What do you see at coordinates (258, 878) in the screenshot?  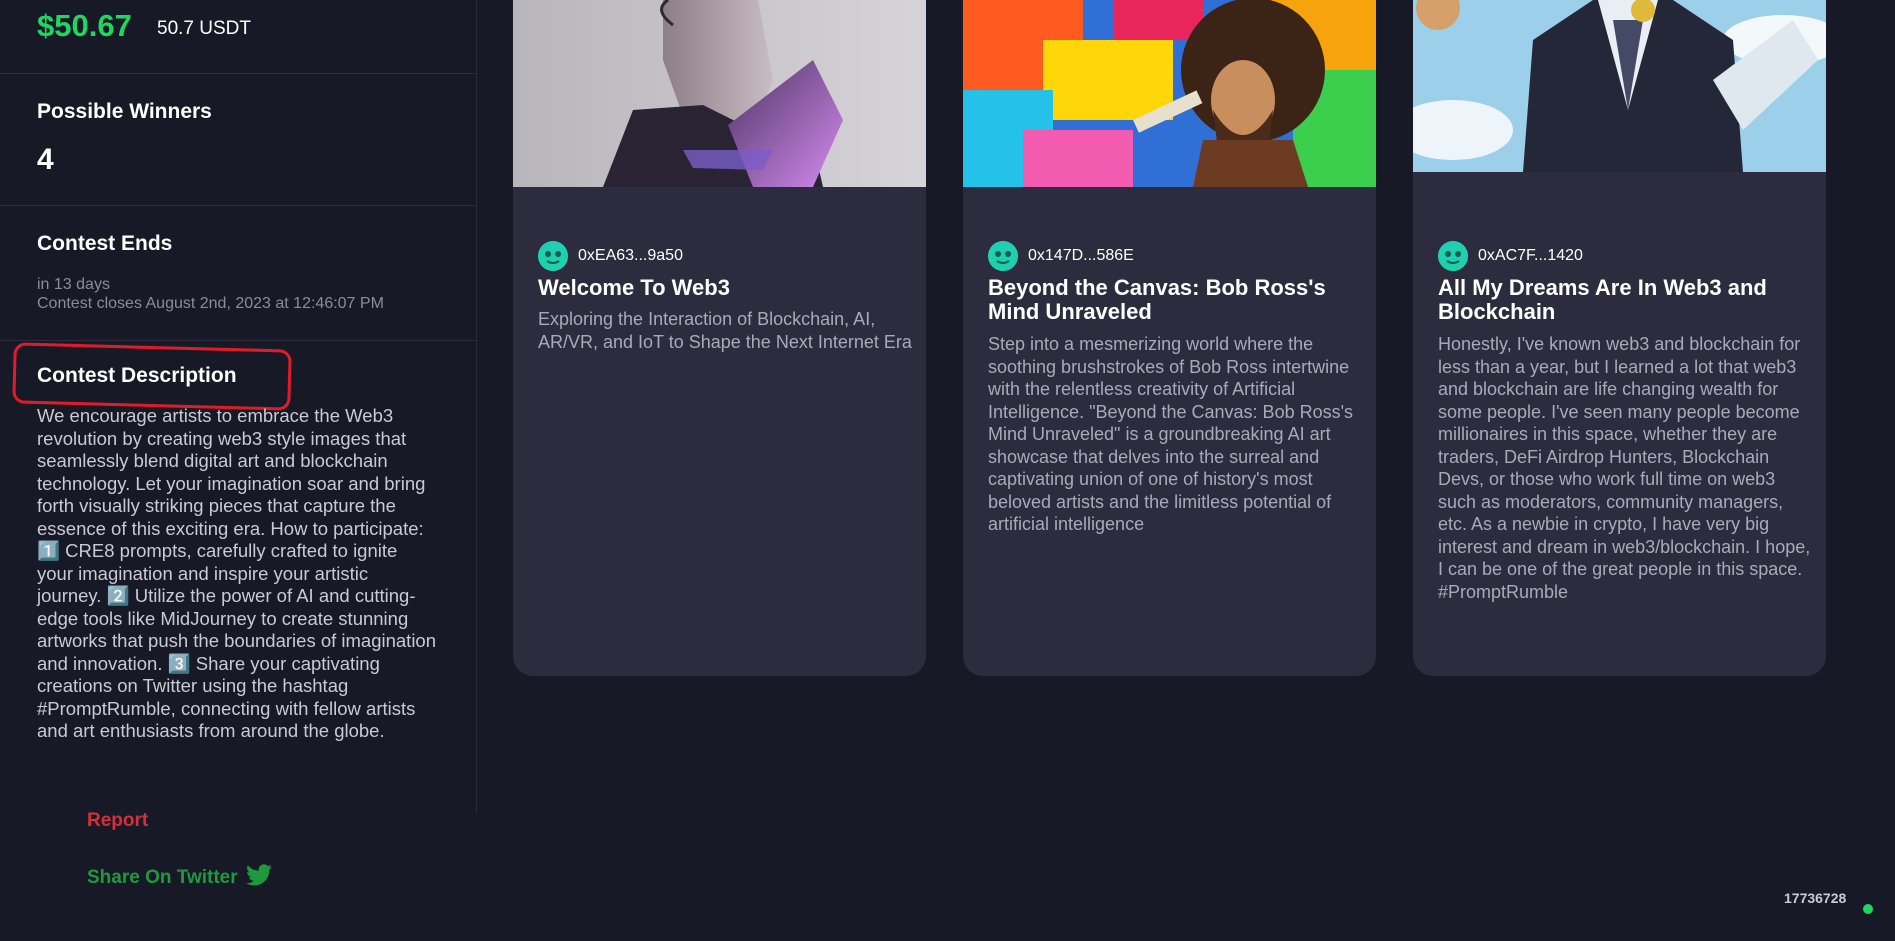 I see `twitter-bird-icon` at bounding box center [258, 878].